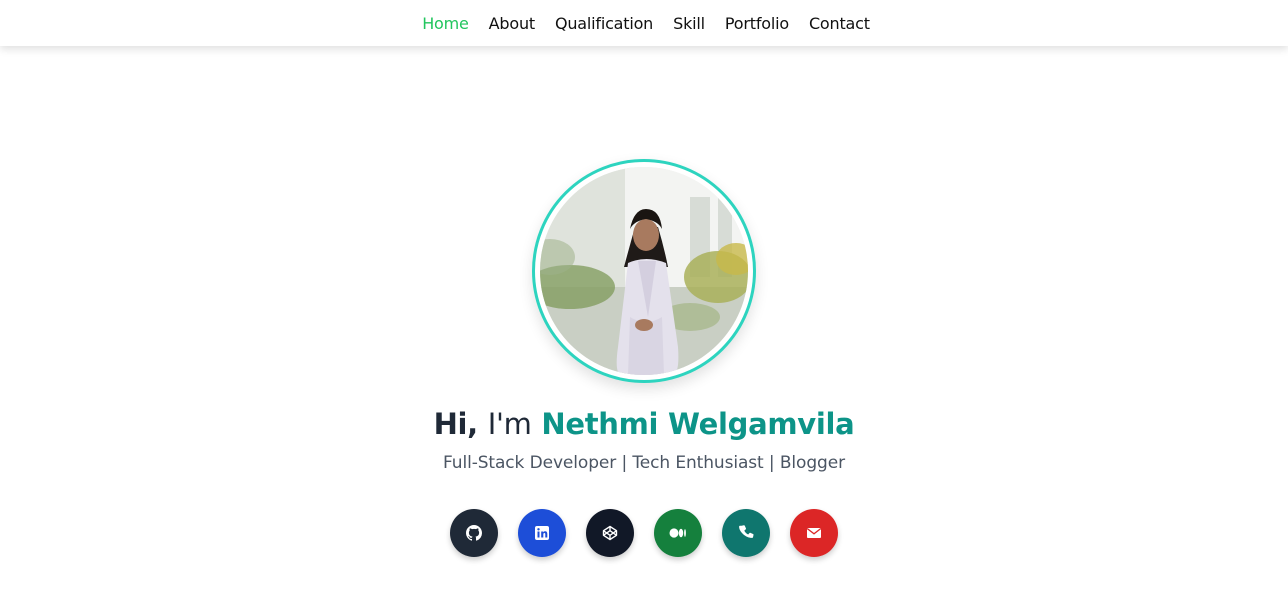 This screenshot has height=610, width=1288. What do you see at coordinates (456, 424) in the screenshot?
I see `greeting-hi: Hi,` at bounding box center [456, 424].